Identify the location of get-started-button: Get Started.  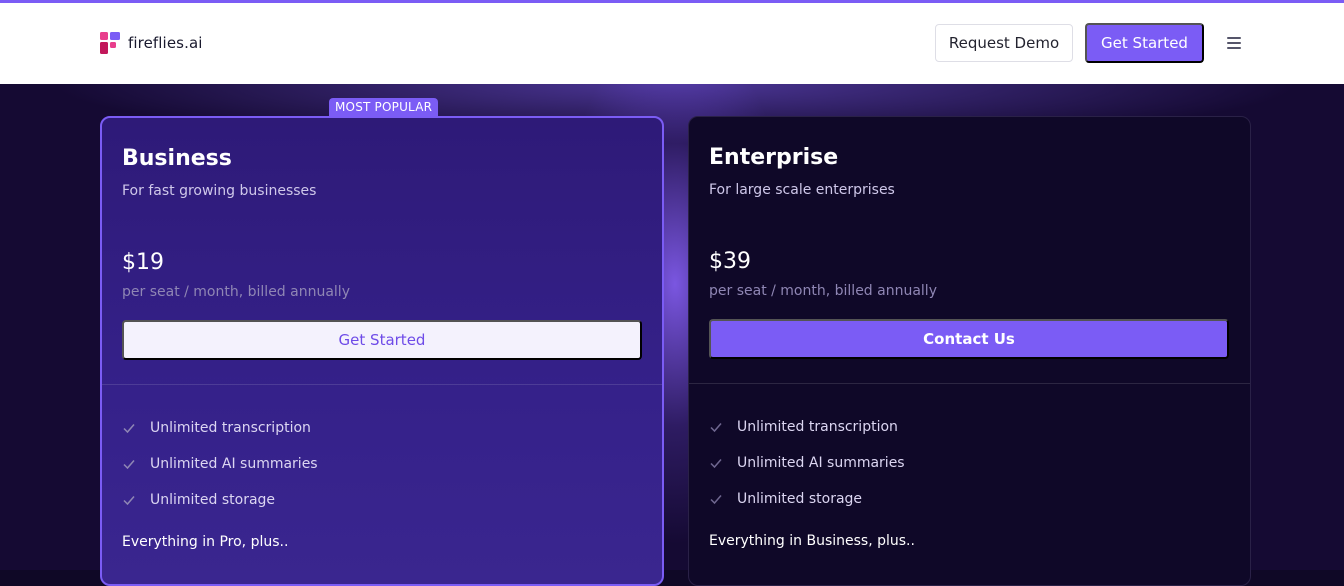
(1144, 43).